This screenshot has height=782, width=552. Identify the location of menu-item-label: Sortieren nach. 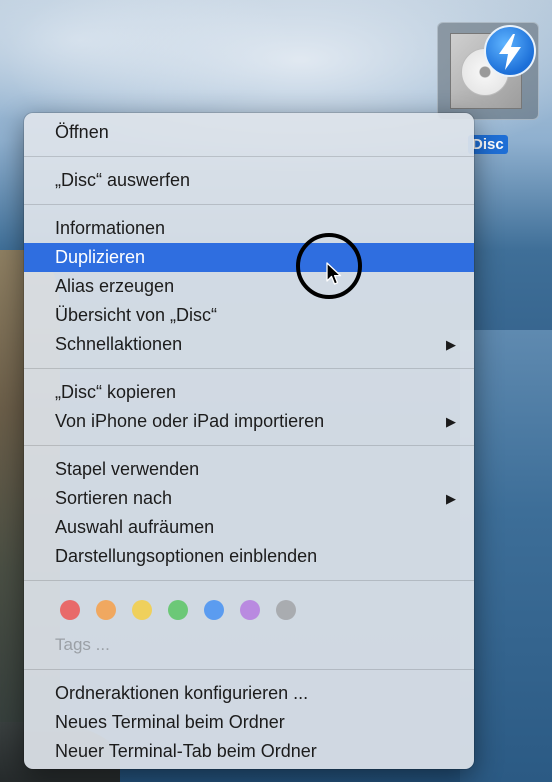
(114, 498).